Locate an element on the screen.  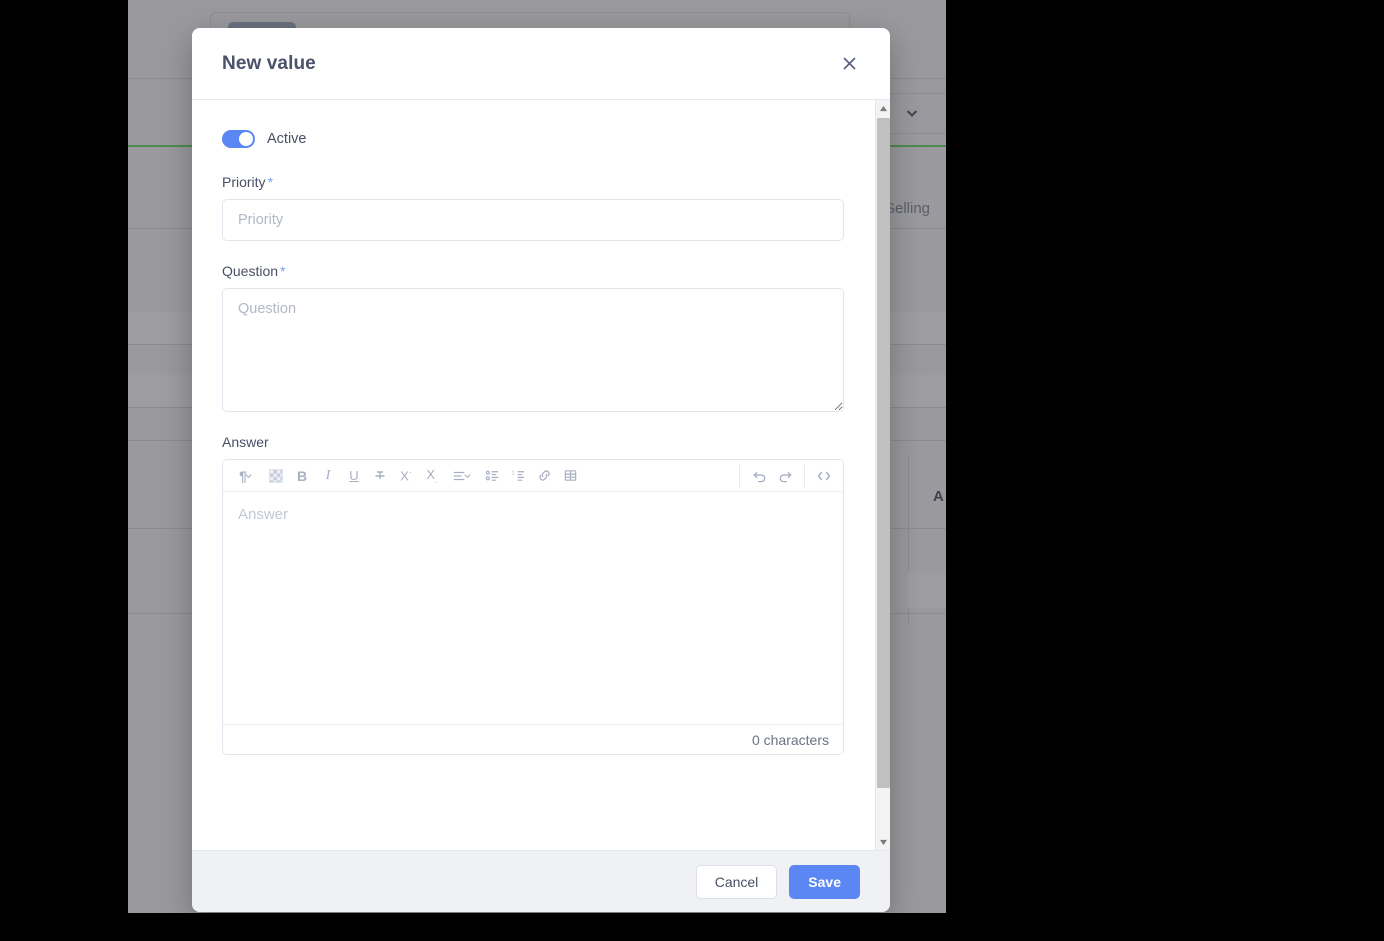
dialog-header: New value is located at coordinates (541, 64).